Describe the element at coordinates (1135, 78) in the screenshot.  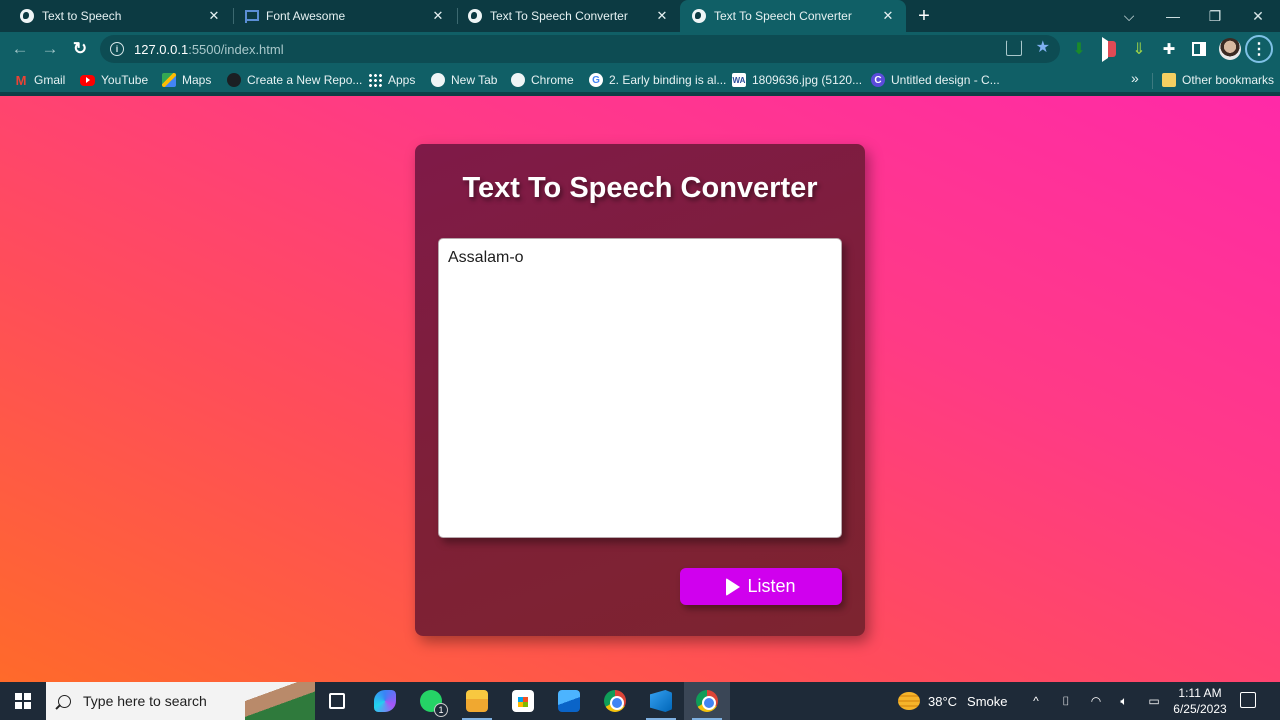
I see `bookmarks-overflow-button: »` at that location.